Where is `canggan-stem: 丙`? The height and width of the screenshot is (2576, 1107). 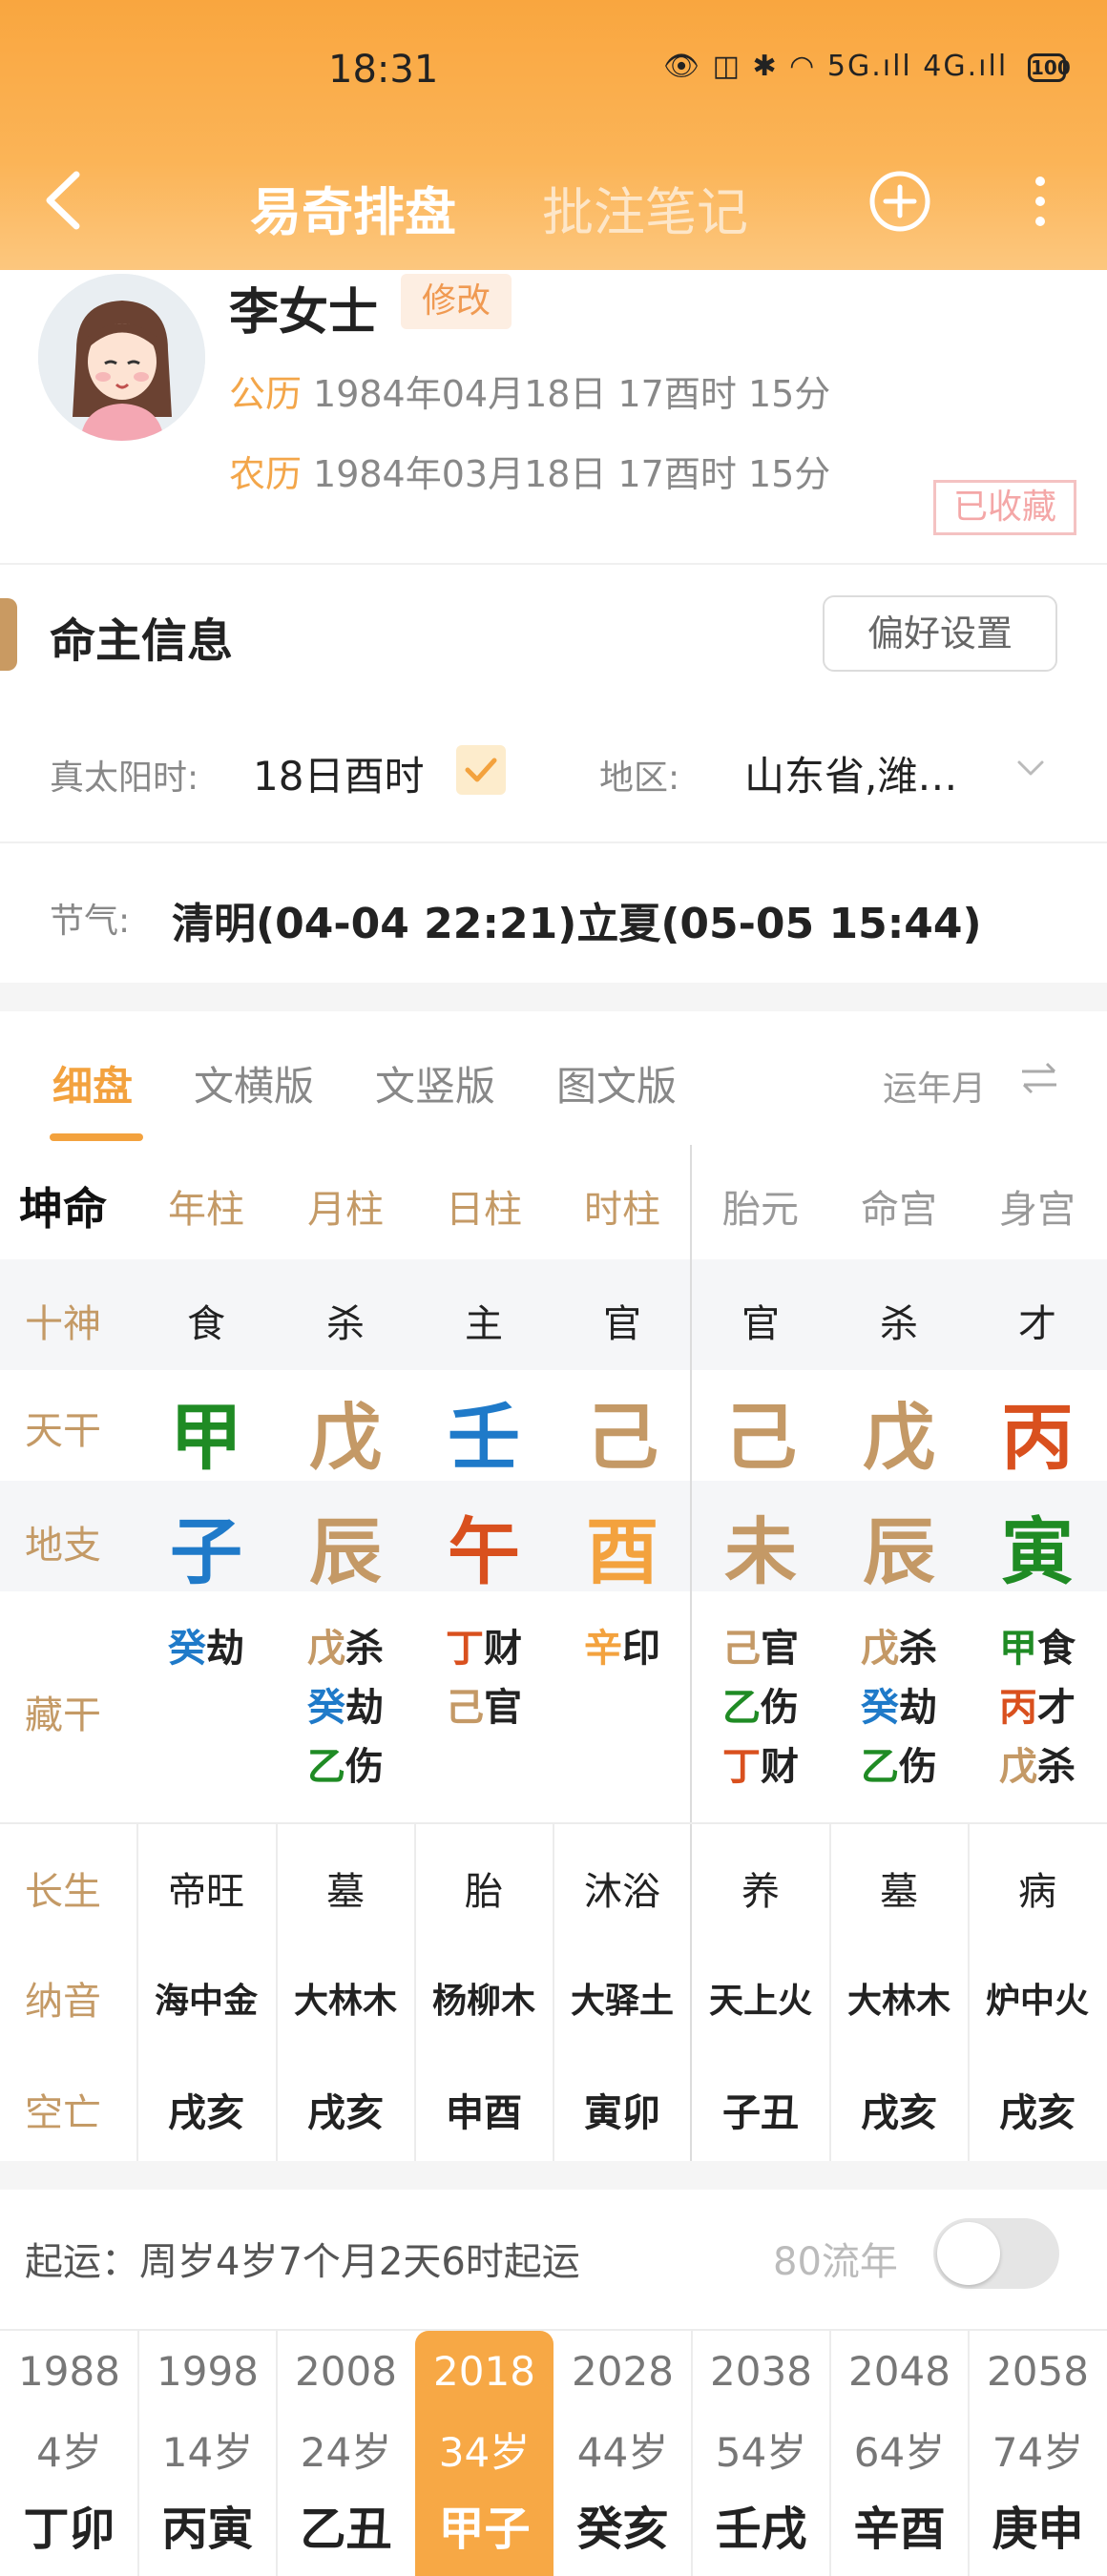 canggan-stem: 丙 is located at coordinates (1018, 1708).